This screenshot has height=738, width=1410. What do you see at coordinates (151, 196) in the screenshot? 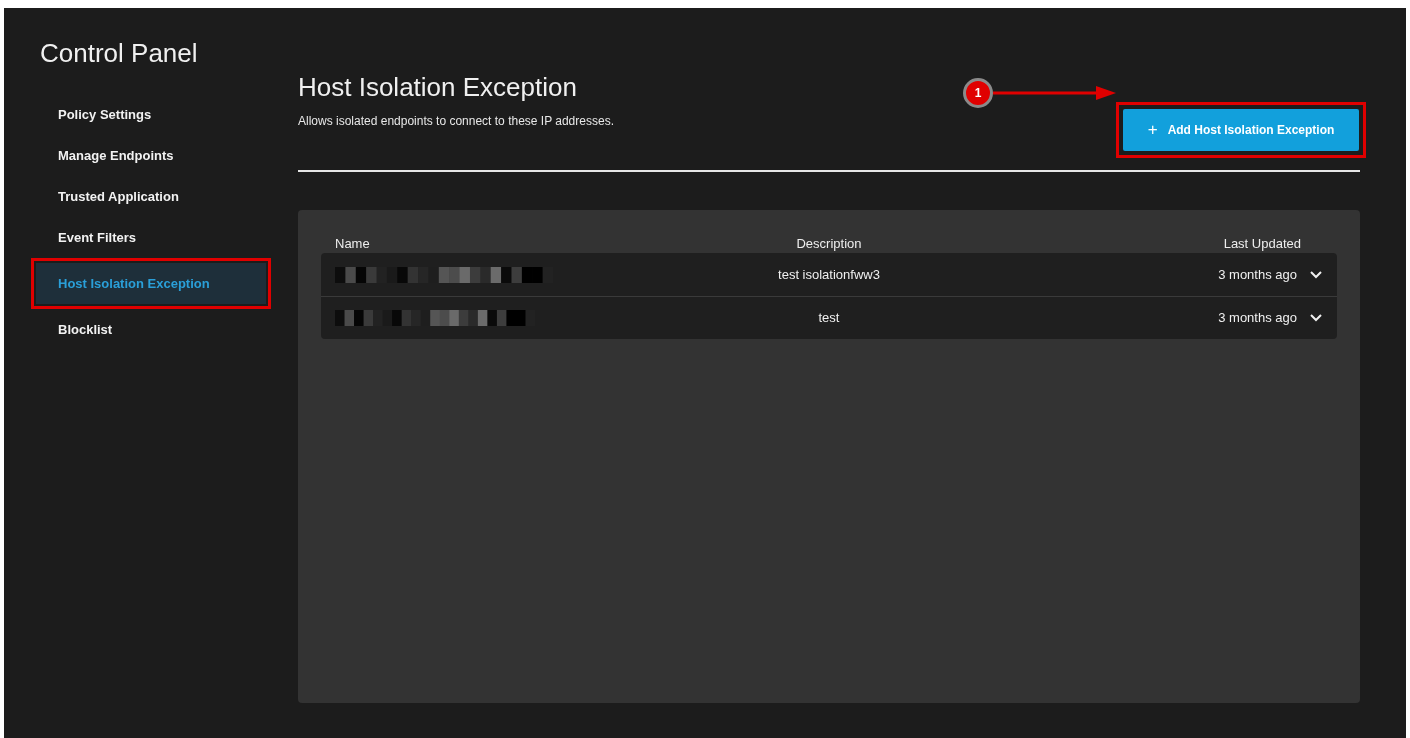
I see `sidebar-item: Trusted Application` at bounding box center [151, 196].